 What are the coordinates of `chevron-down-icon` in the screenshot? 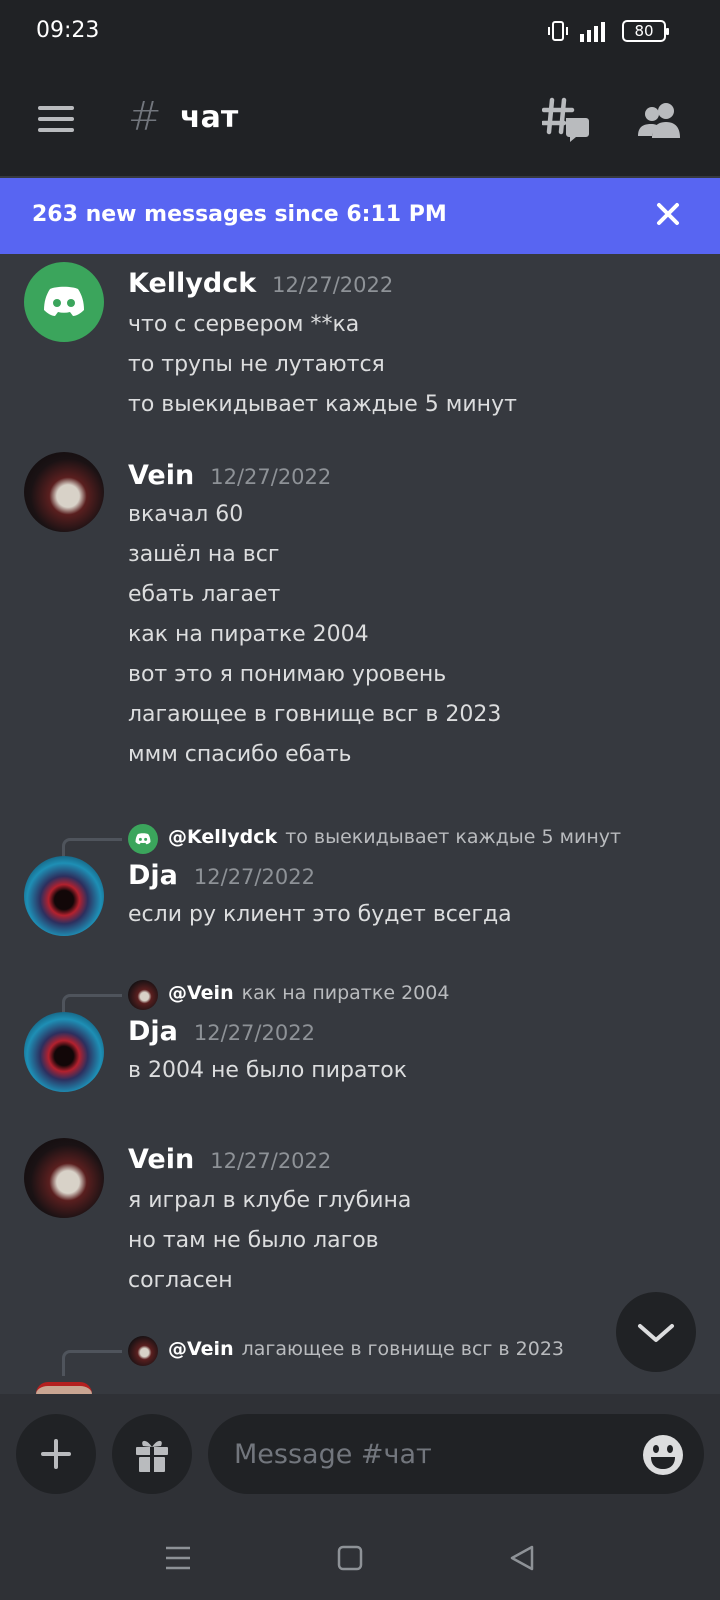 It's located at (656, 1333).